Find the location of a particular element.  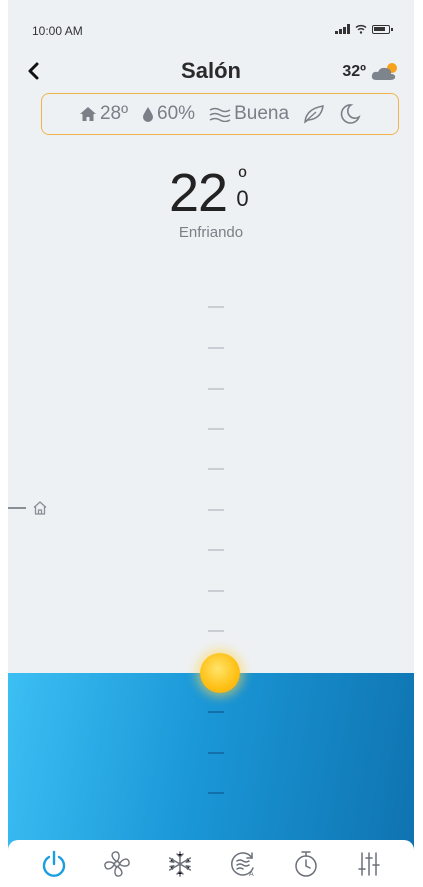

status-bar: 10:00 AM is located at coordinates (212, 32).